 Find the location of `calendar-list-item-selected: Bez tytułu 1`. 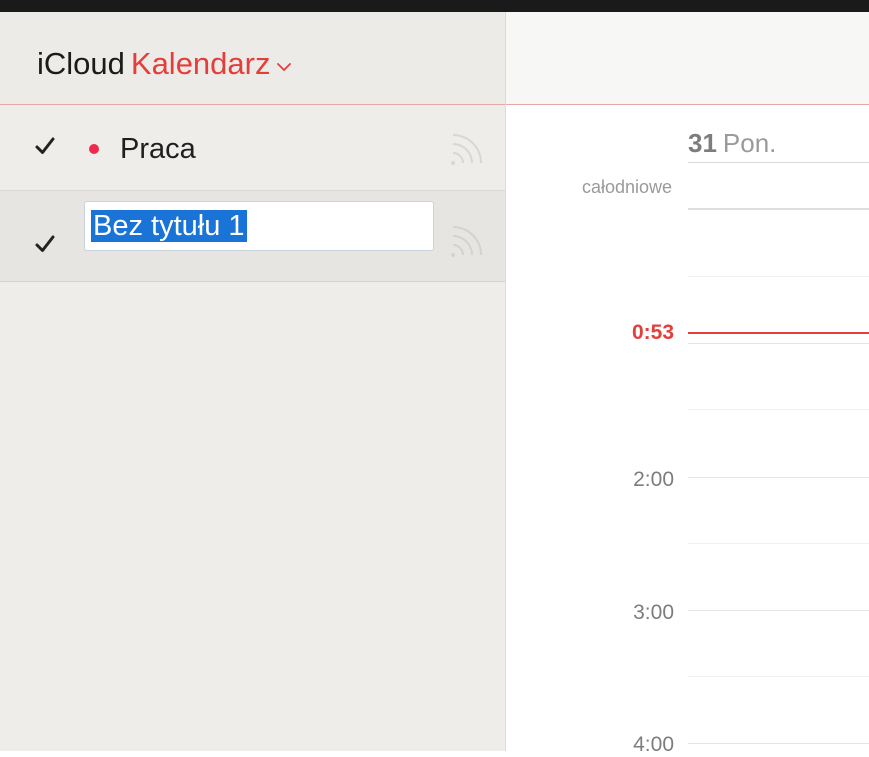

calendar-list-item-selected: Bez tytułu 1 is located at coordinates (252, 236).